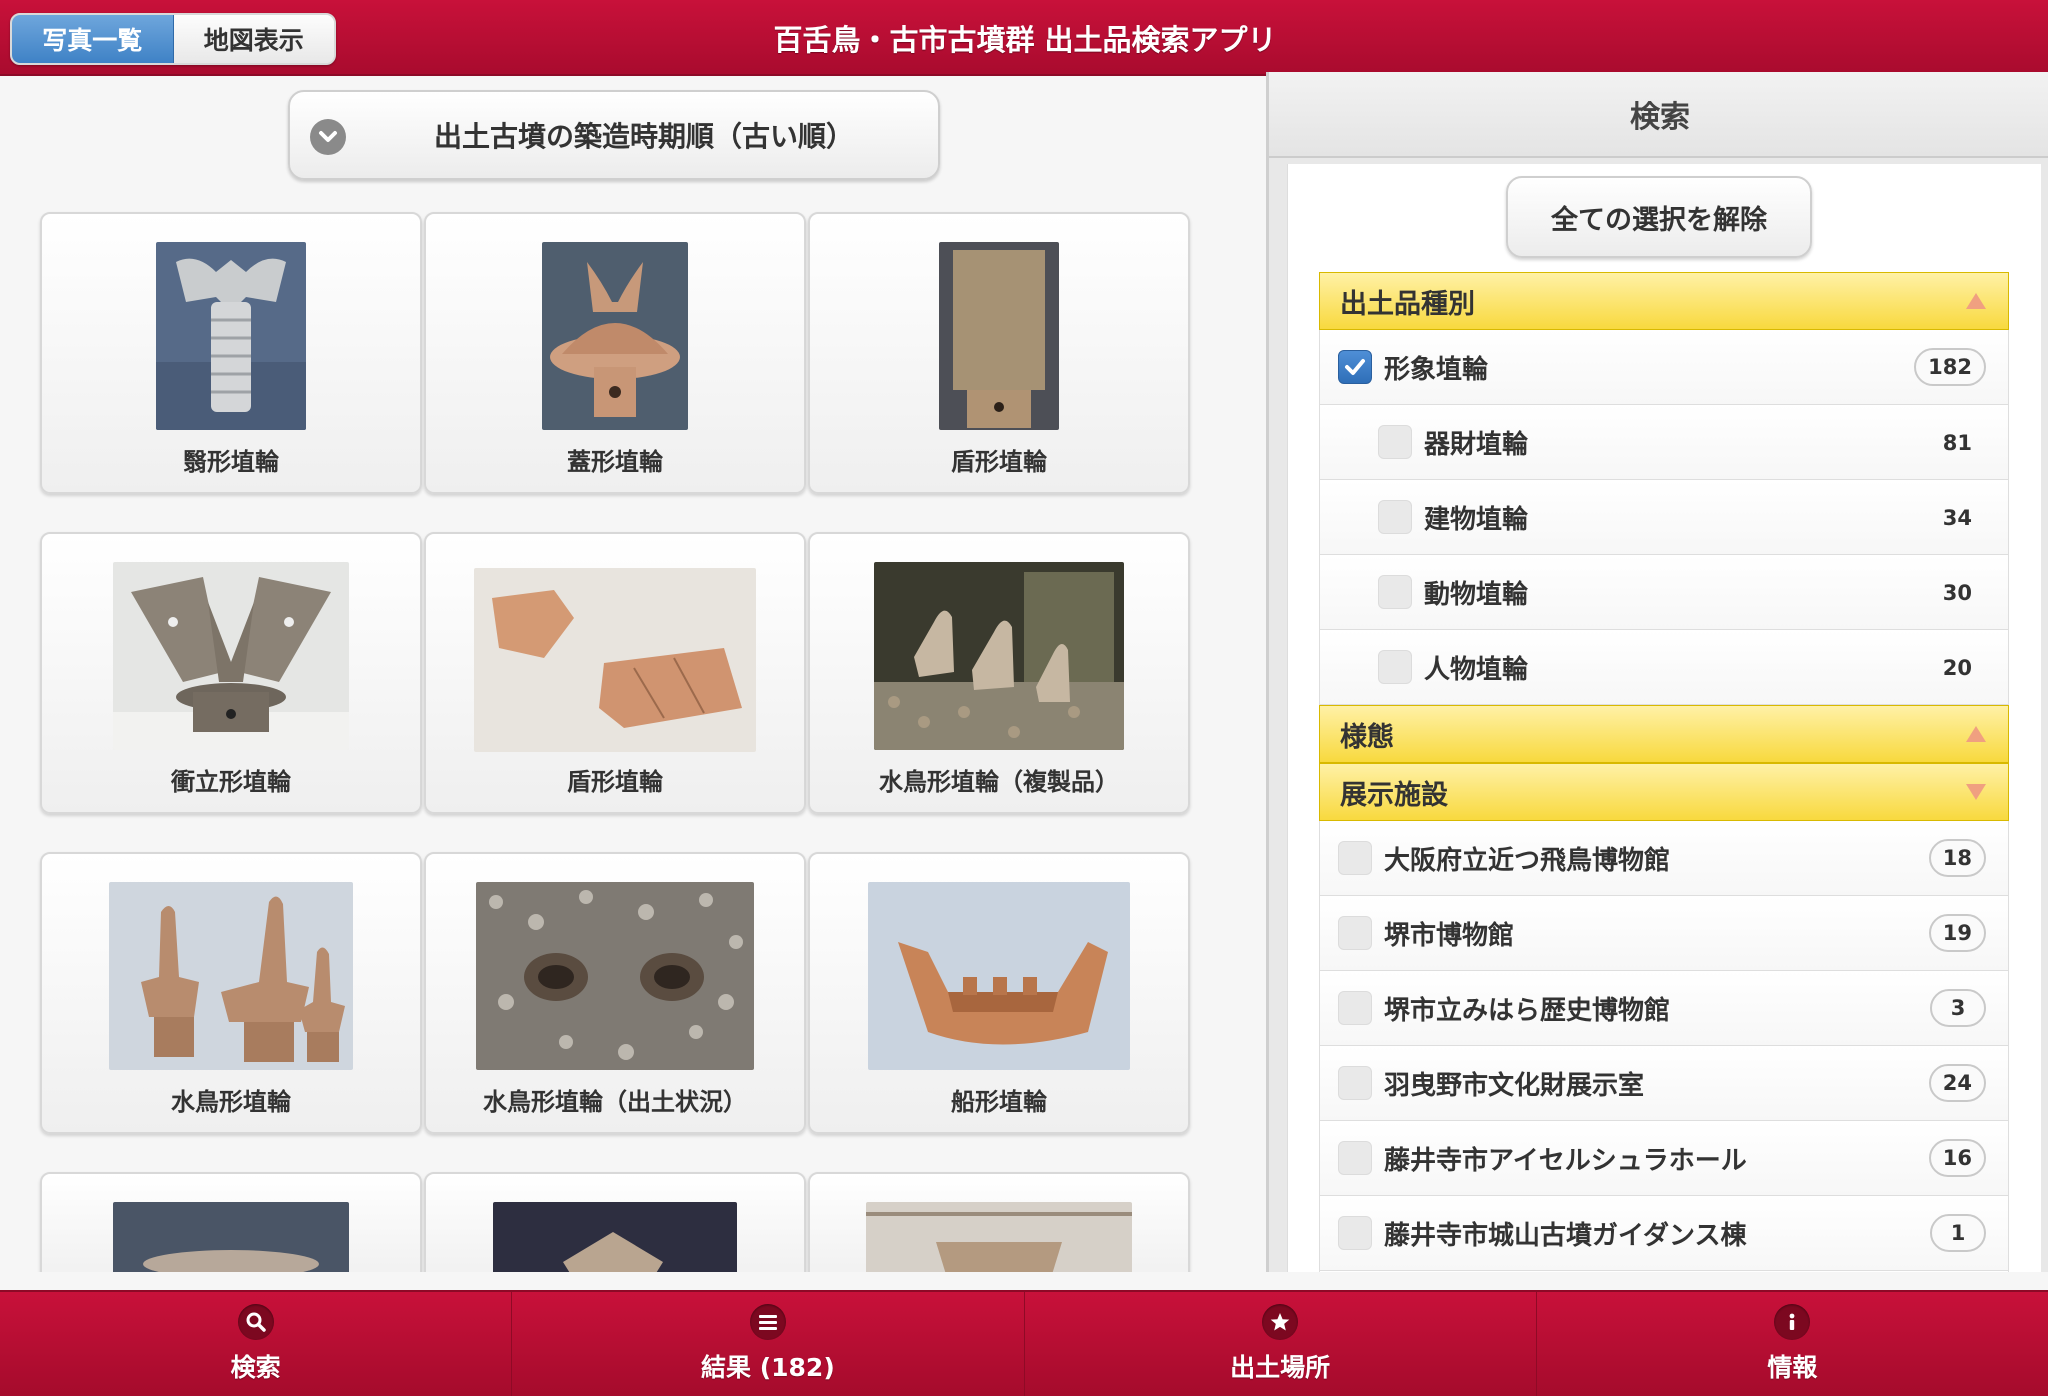 The height and width of the screenshot is (1396, 2048). I want to click on filter-item: 人物埴輪 20, so click(1664, 667).